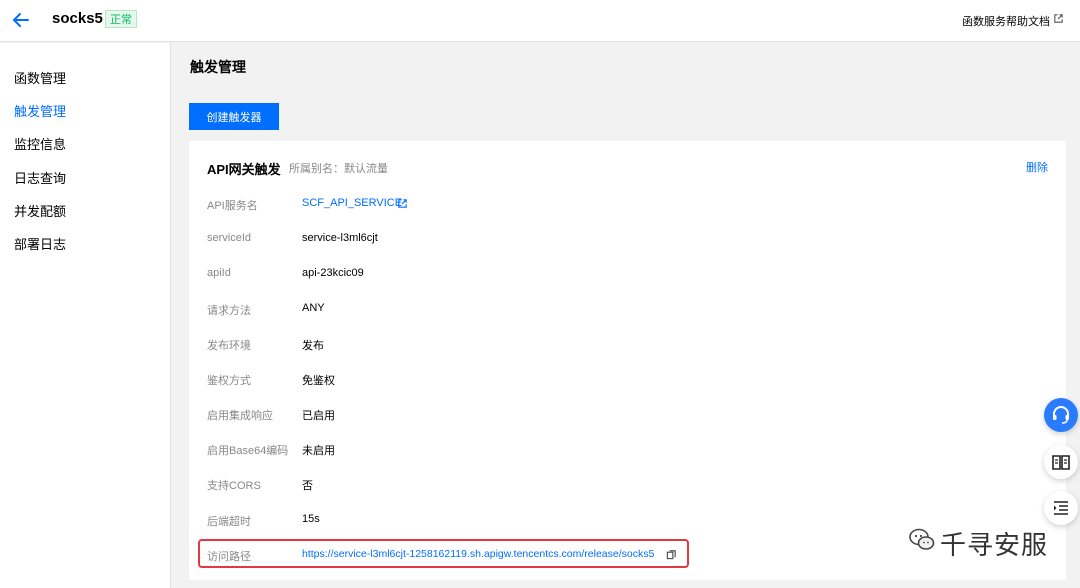 The width and height of the screenshot is (1080, 588). Describe the element at coordinates (994, 545) in the screenshot. I see `watermark-text: 千寻安服` at that location.